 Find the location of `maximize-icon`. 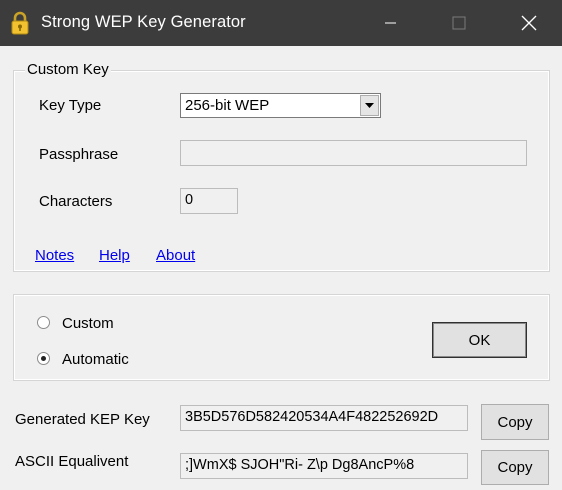

maximize-icon is located at coordinates (459, 23).